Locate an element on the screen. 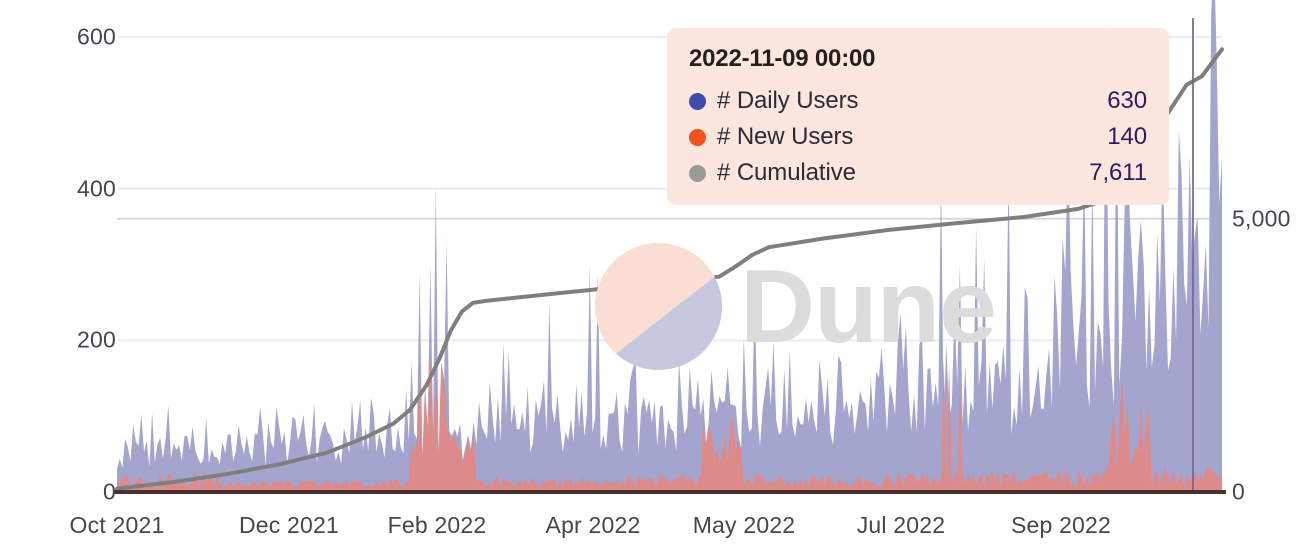 This screenshot has width=1302, height=554. tooltip-series-value: 7,611 is located at coordinates (1118, 172).